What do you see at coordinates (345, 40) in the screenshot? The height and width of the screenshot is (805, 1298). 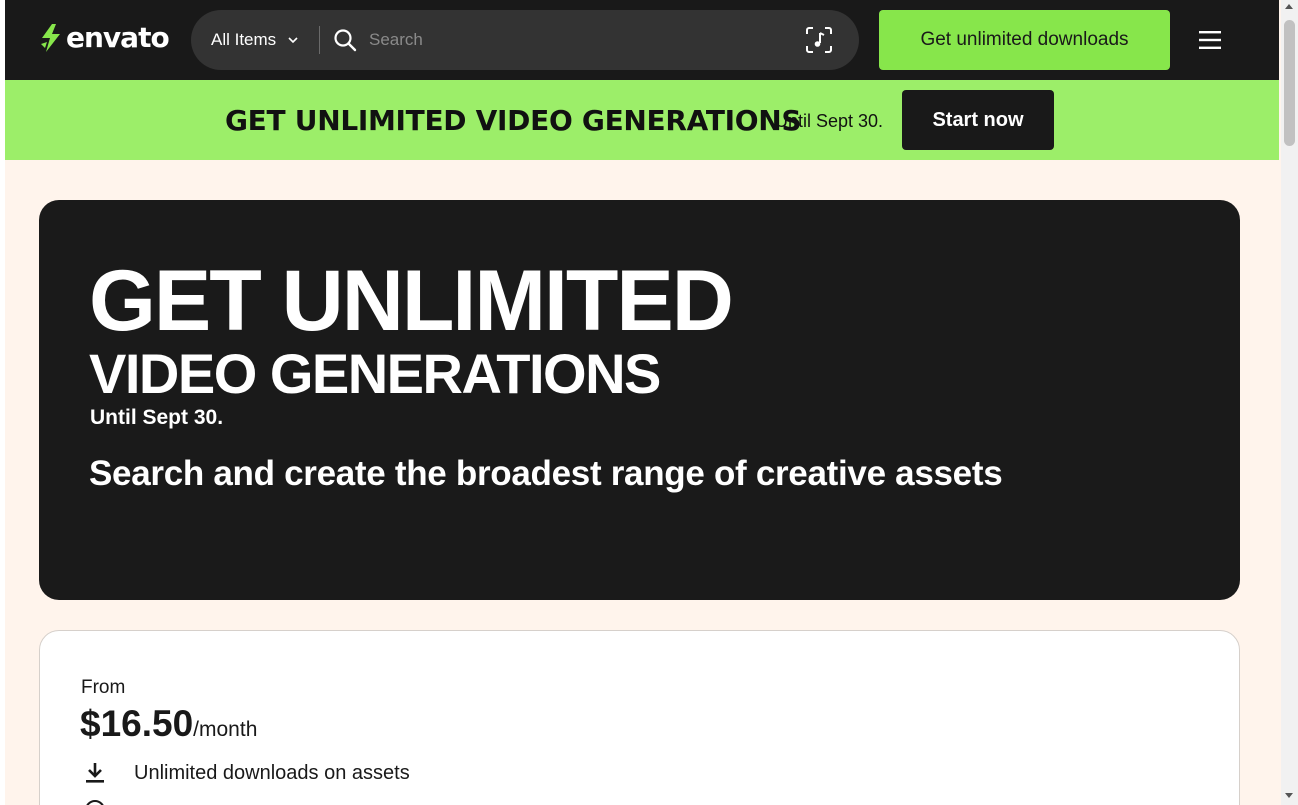 I see `search-icon` at bounding box center [345, 40].